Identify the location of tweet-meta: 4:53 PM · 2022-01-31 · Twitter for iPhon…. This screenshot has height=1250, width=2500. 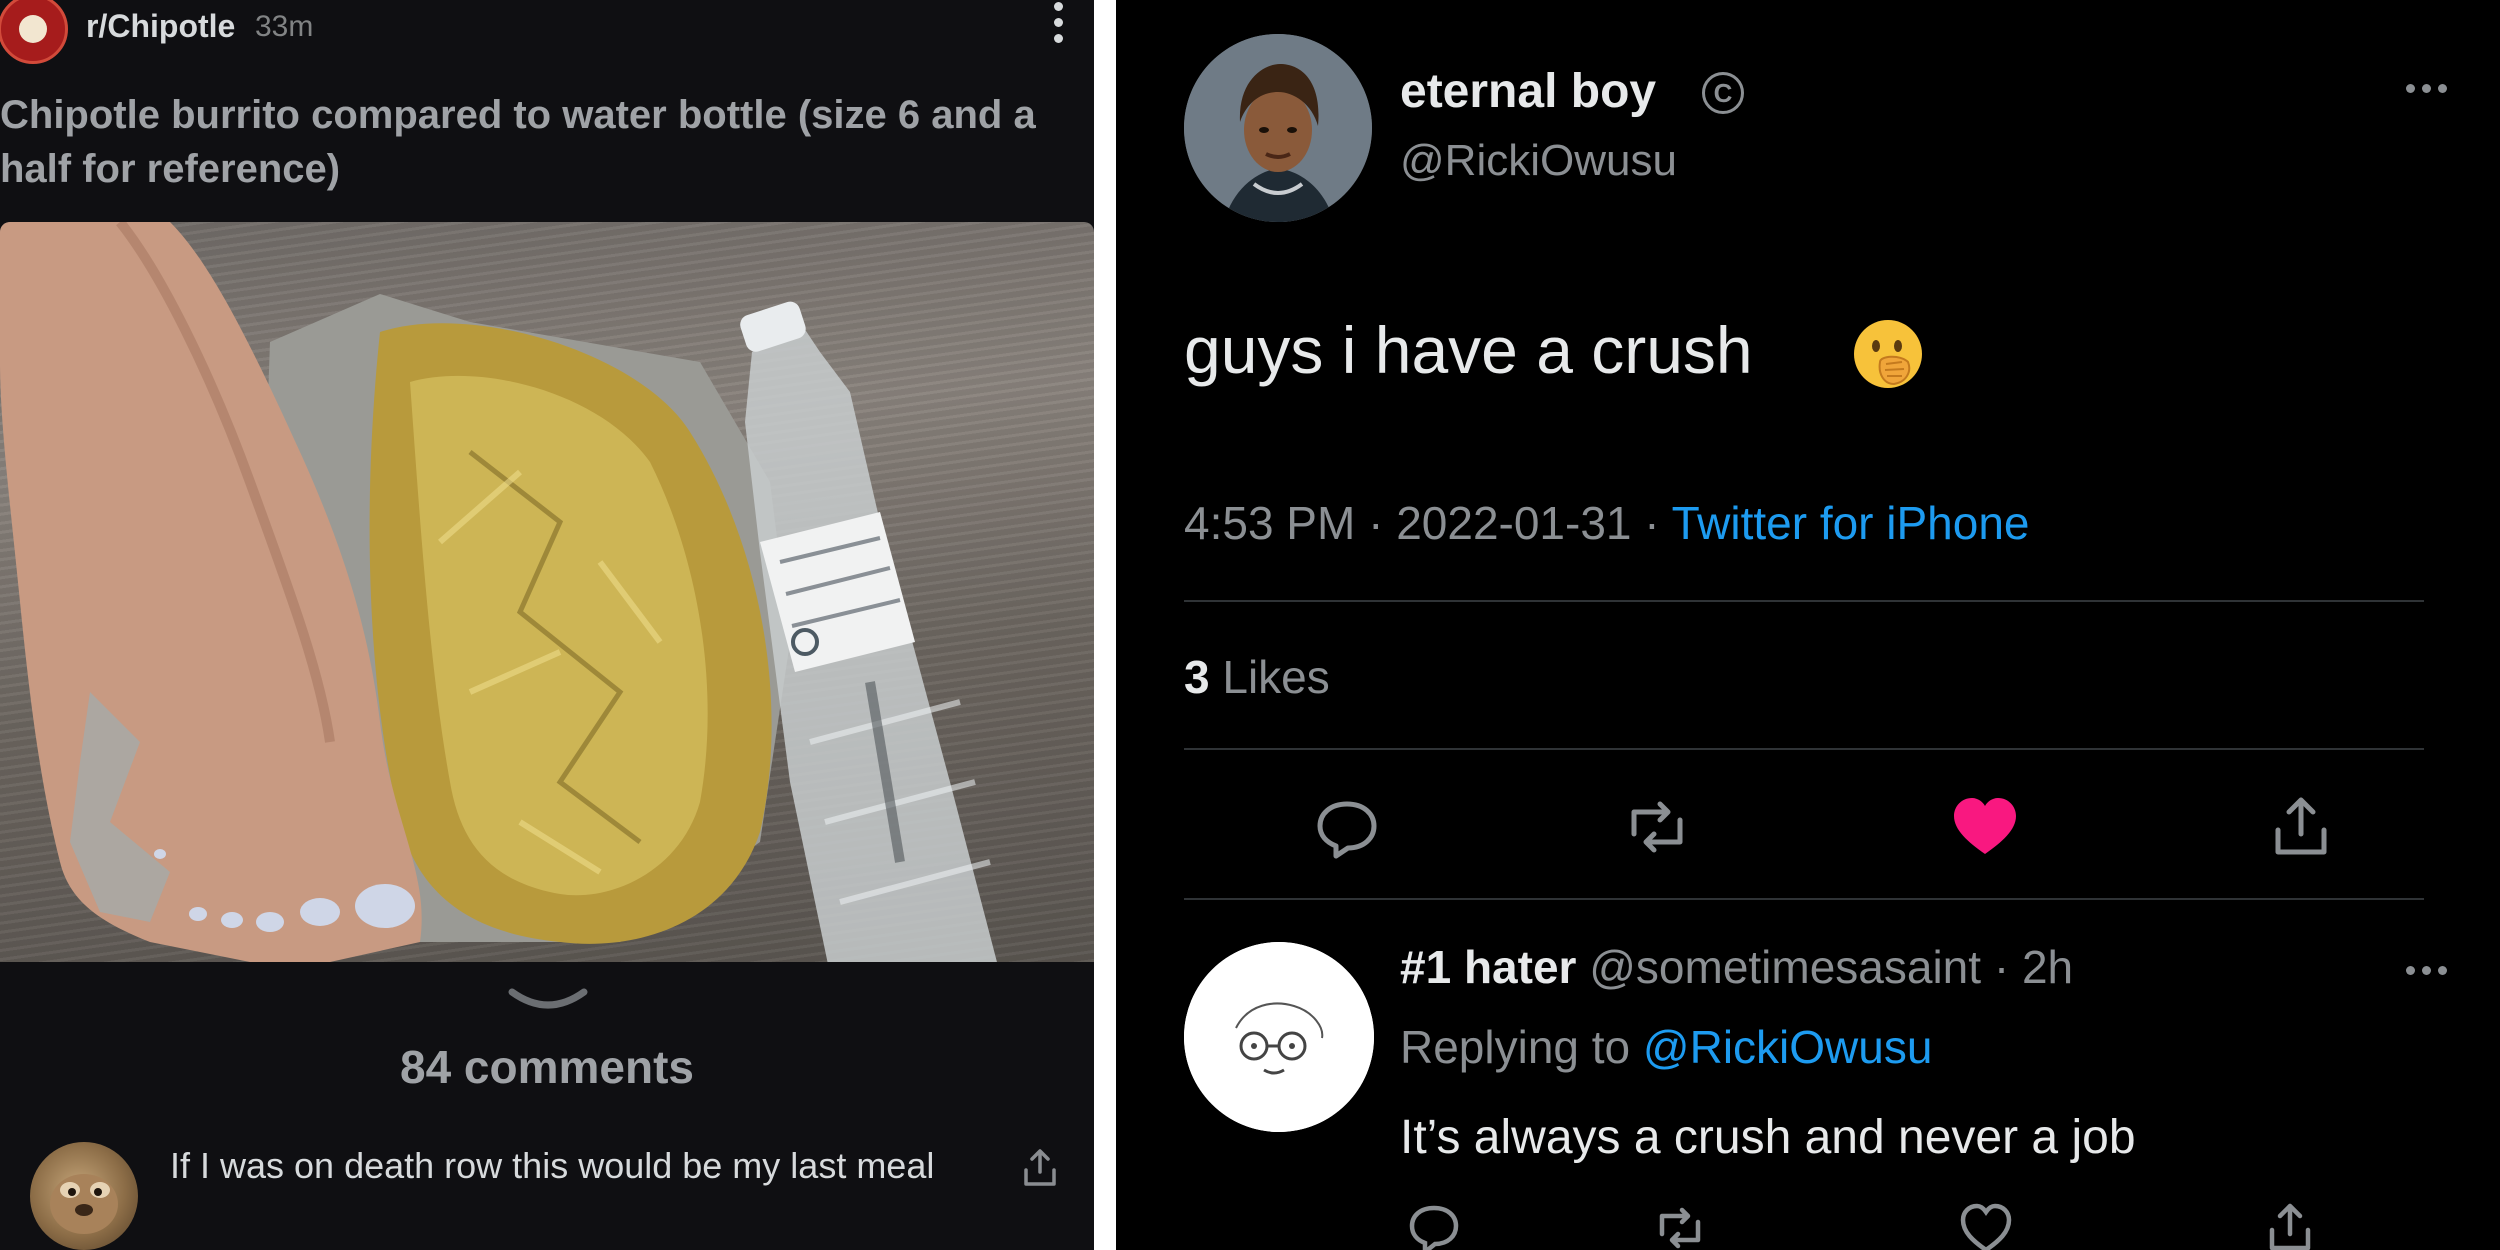
(1607, 523).